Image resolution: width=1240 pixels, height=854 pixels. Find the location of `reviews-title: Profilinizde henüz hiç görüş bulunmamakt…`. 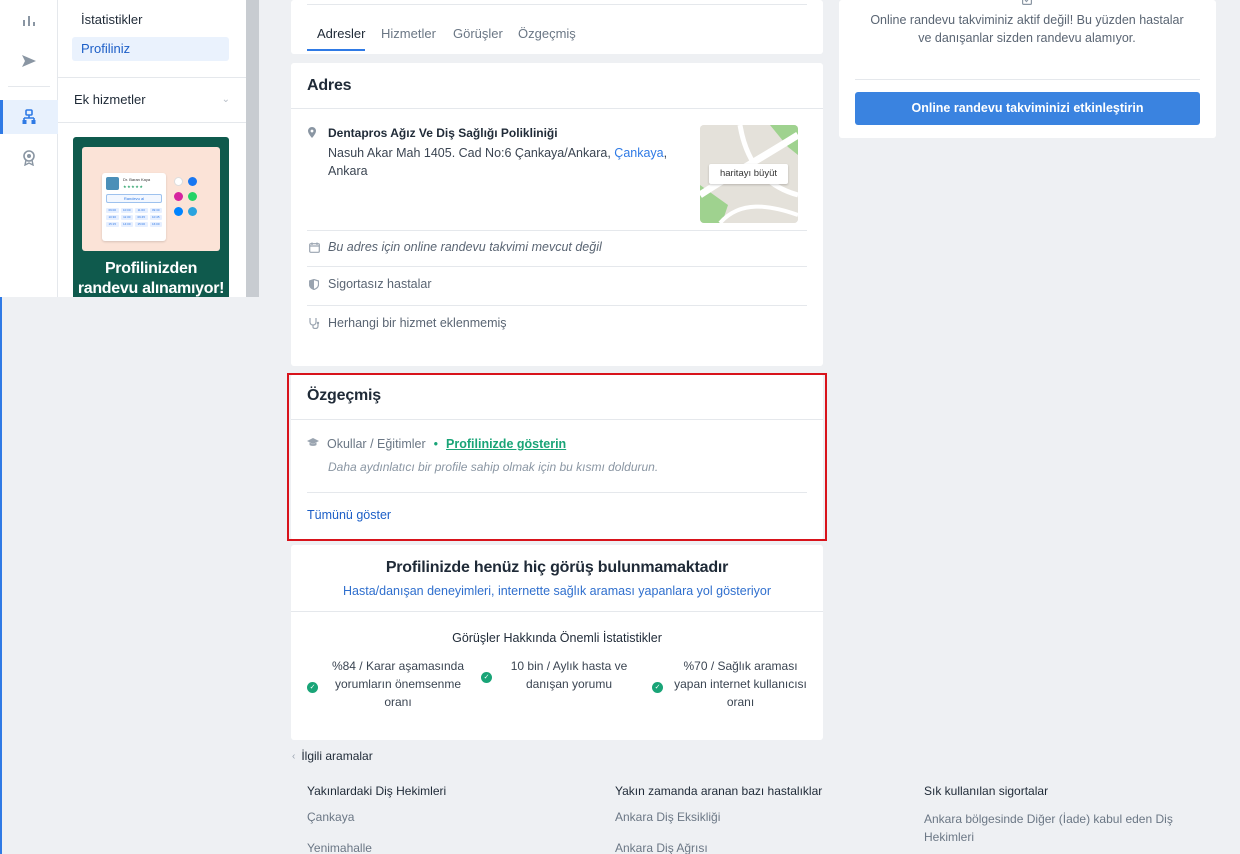

reviews-title: Profilinizde henüz hiç görüş bulunmamakt… is located at coordinates (557, 567).